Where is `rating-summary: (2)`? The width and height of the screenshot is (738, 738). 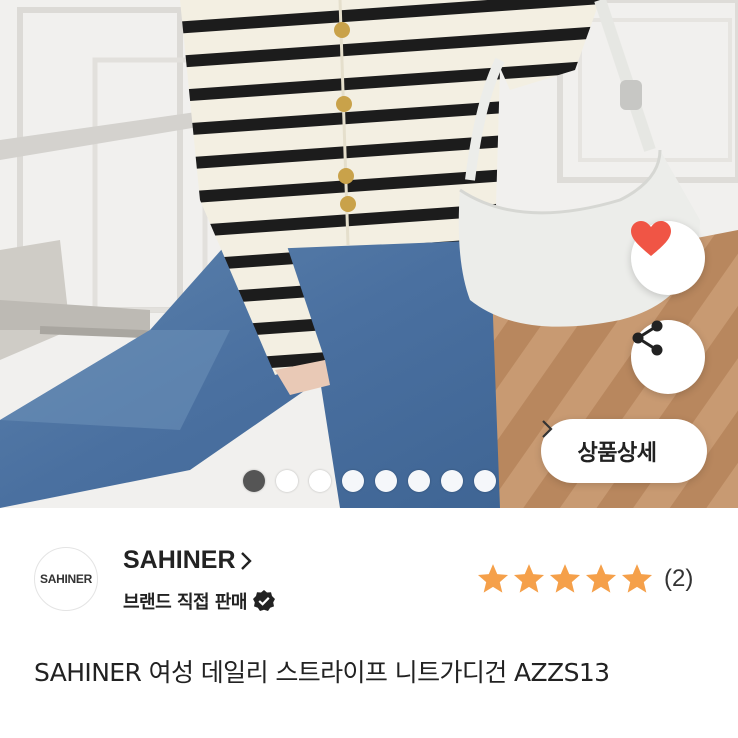 rating-summary: (2) is located at coordinates (584, 579).